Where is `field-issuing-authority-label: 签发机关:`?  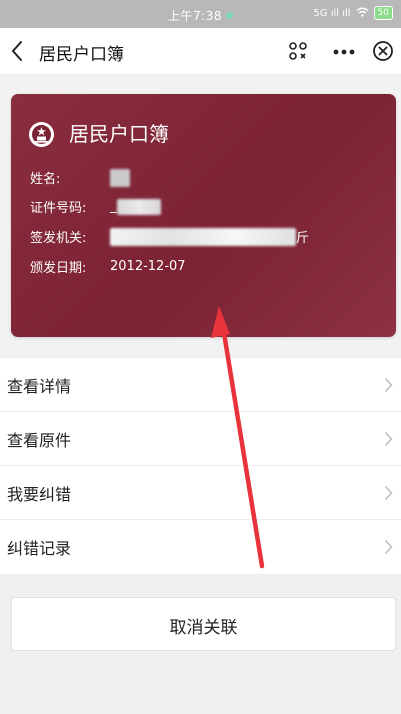 field-issuing-authority-label: 签发机关: is located at coordinates (58, 238).